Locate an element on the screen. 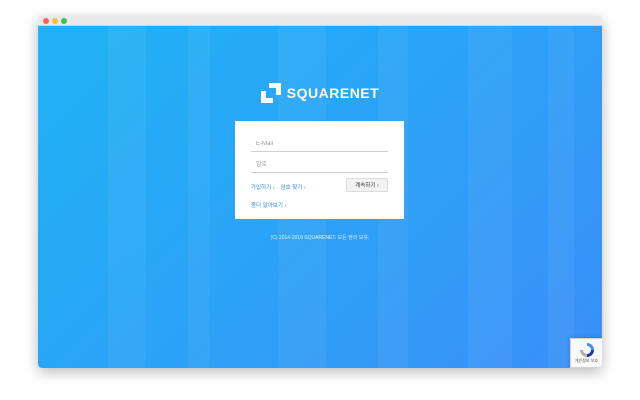  find-password-link: 암호 찾기 › is located at coordinates (293, 187).